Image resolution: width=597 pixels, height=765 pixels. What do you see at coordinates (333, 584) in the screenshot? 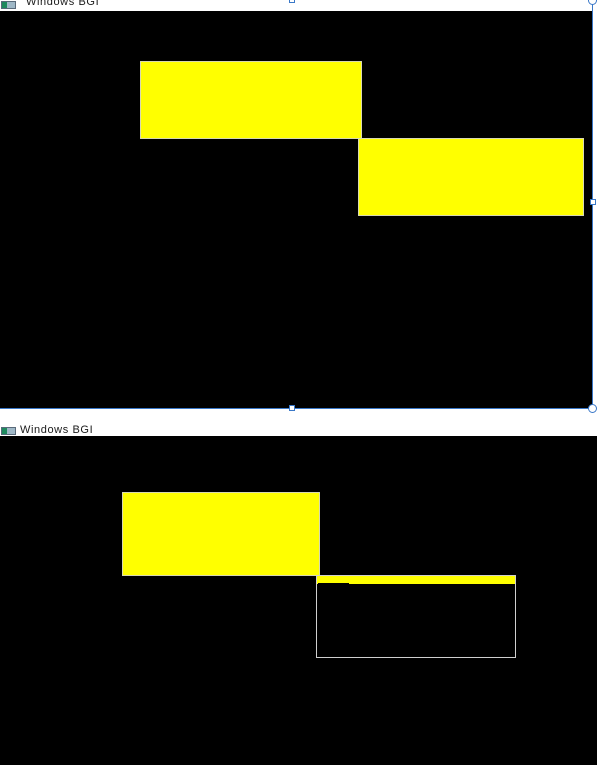
I see `black-notch` at bounding box center [333, 584].